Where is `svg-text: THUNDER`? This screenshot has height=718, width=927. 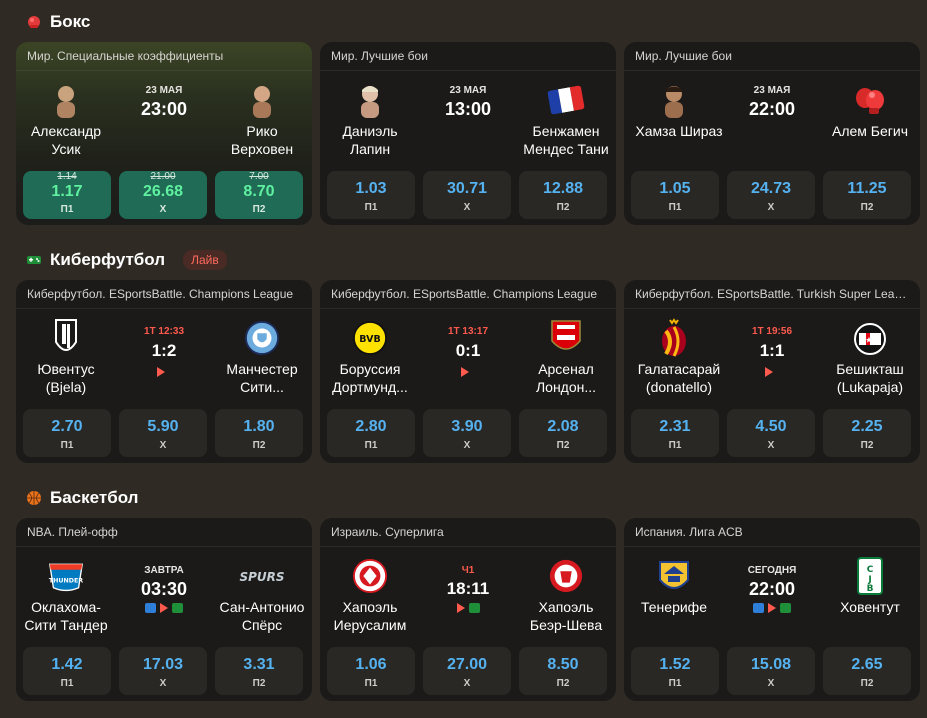
svg-text: THUNDER is located at coordinates (66, 580).